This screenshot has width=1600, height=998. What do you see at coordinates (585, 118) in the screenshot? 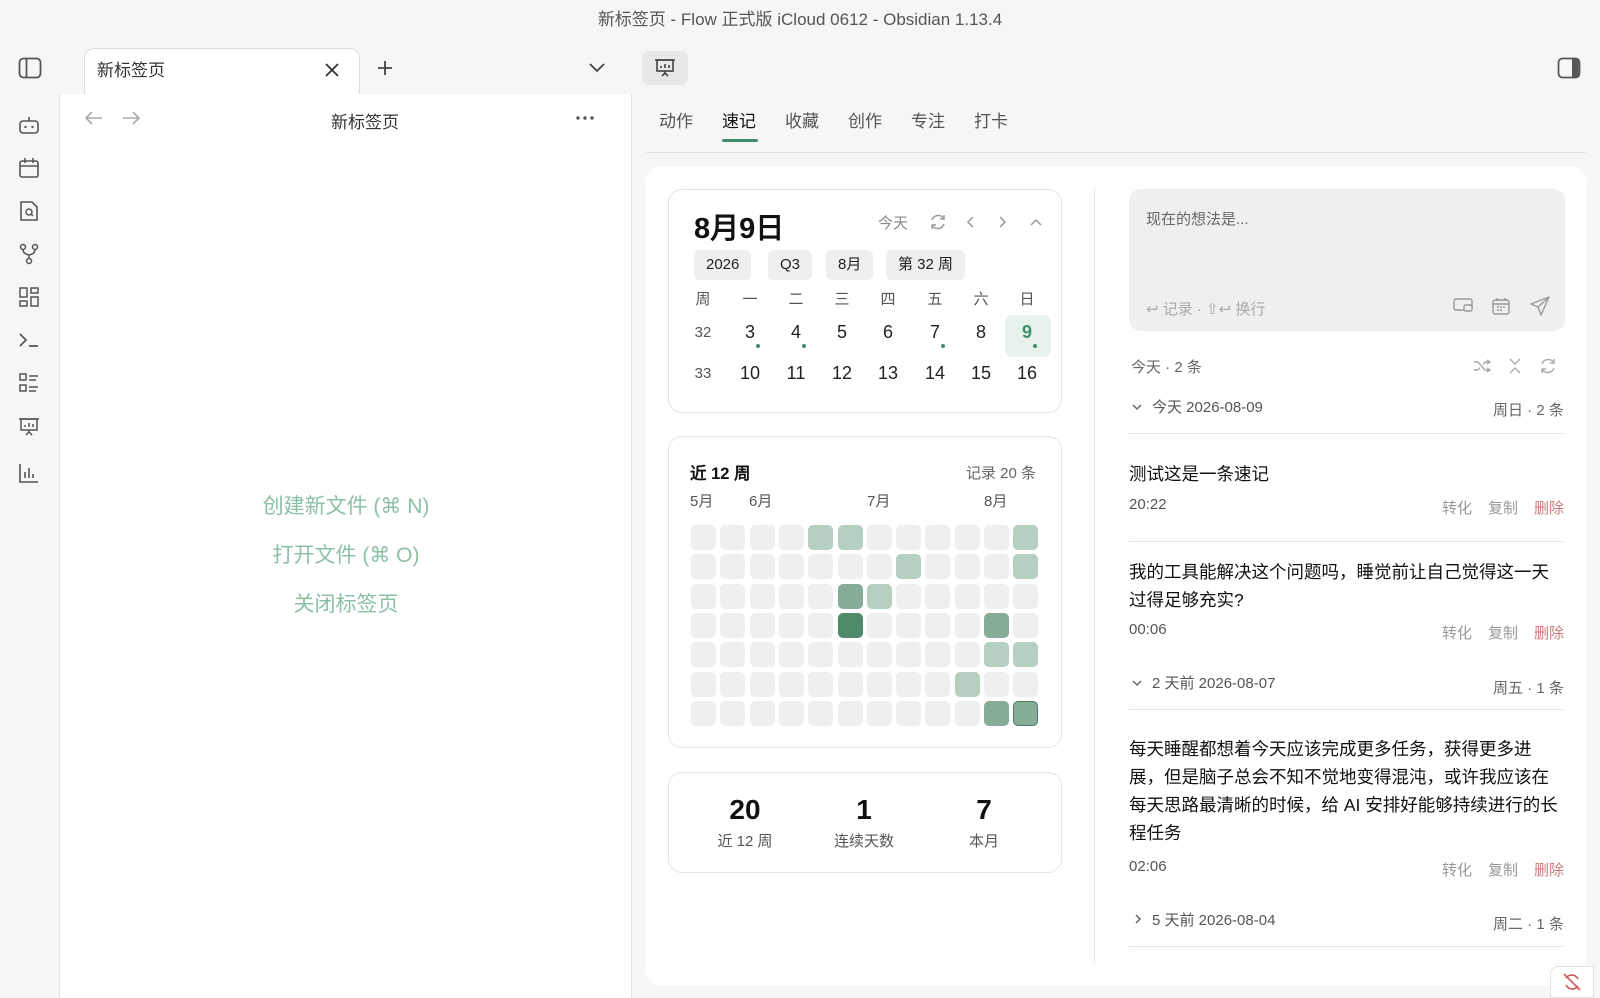
I see `more-options-icon` at bounding box center [585, 118].